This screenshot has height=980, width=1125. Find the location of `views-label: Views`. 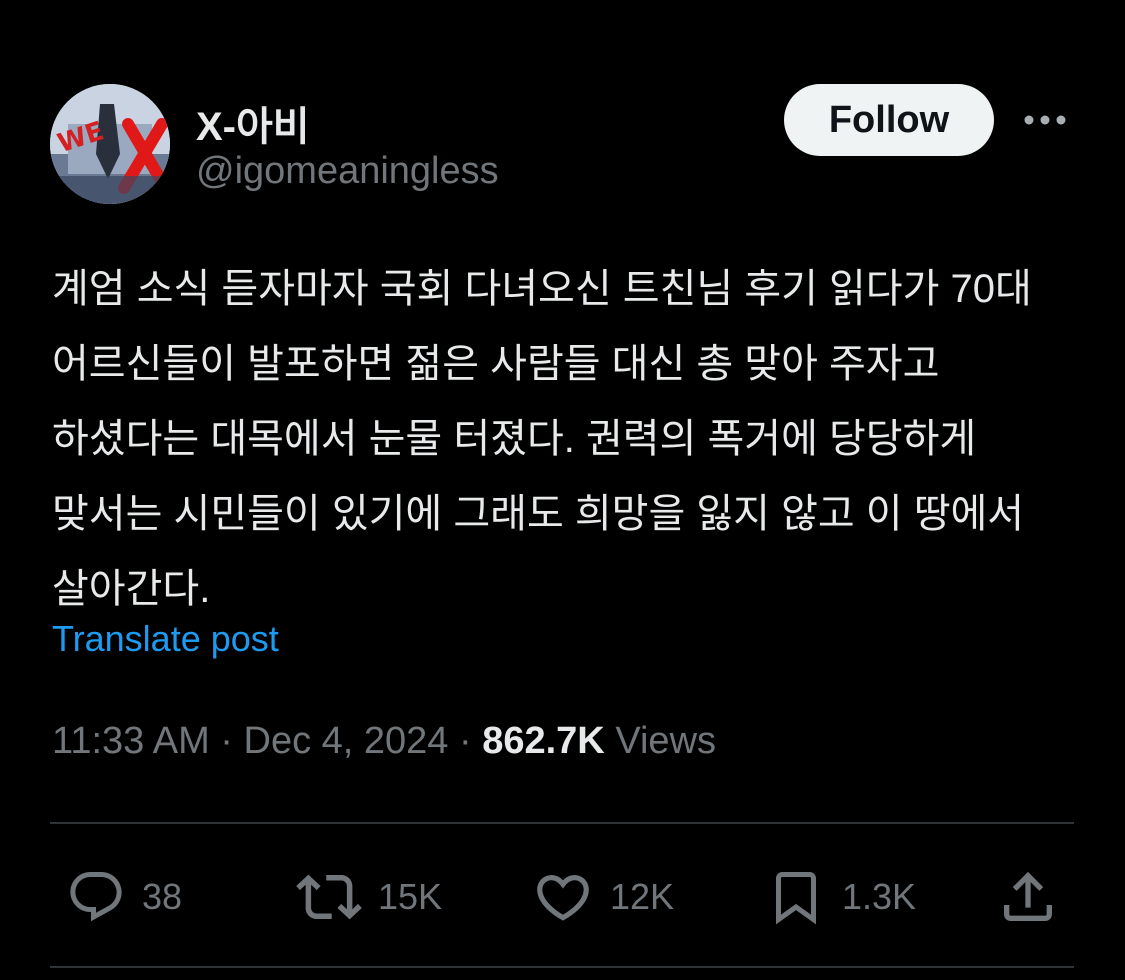

views-label: Views is located at coordinates (666, 741).